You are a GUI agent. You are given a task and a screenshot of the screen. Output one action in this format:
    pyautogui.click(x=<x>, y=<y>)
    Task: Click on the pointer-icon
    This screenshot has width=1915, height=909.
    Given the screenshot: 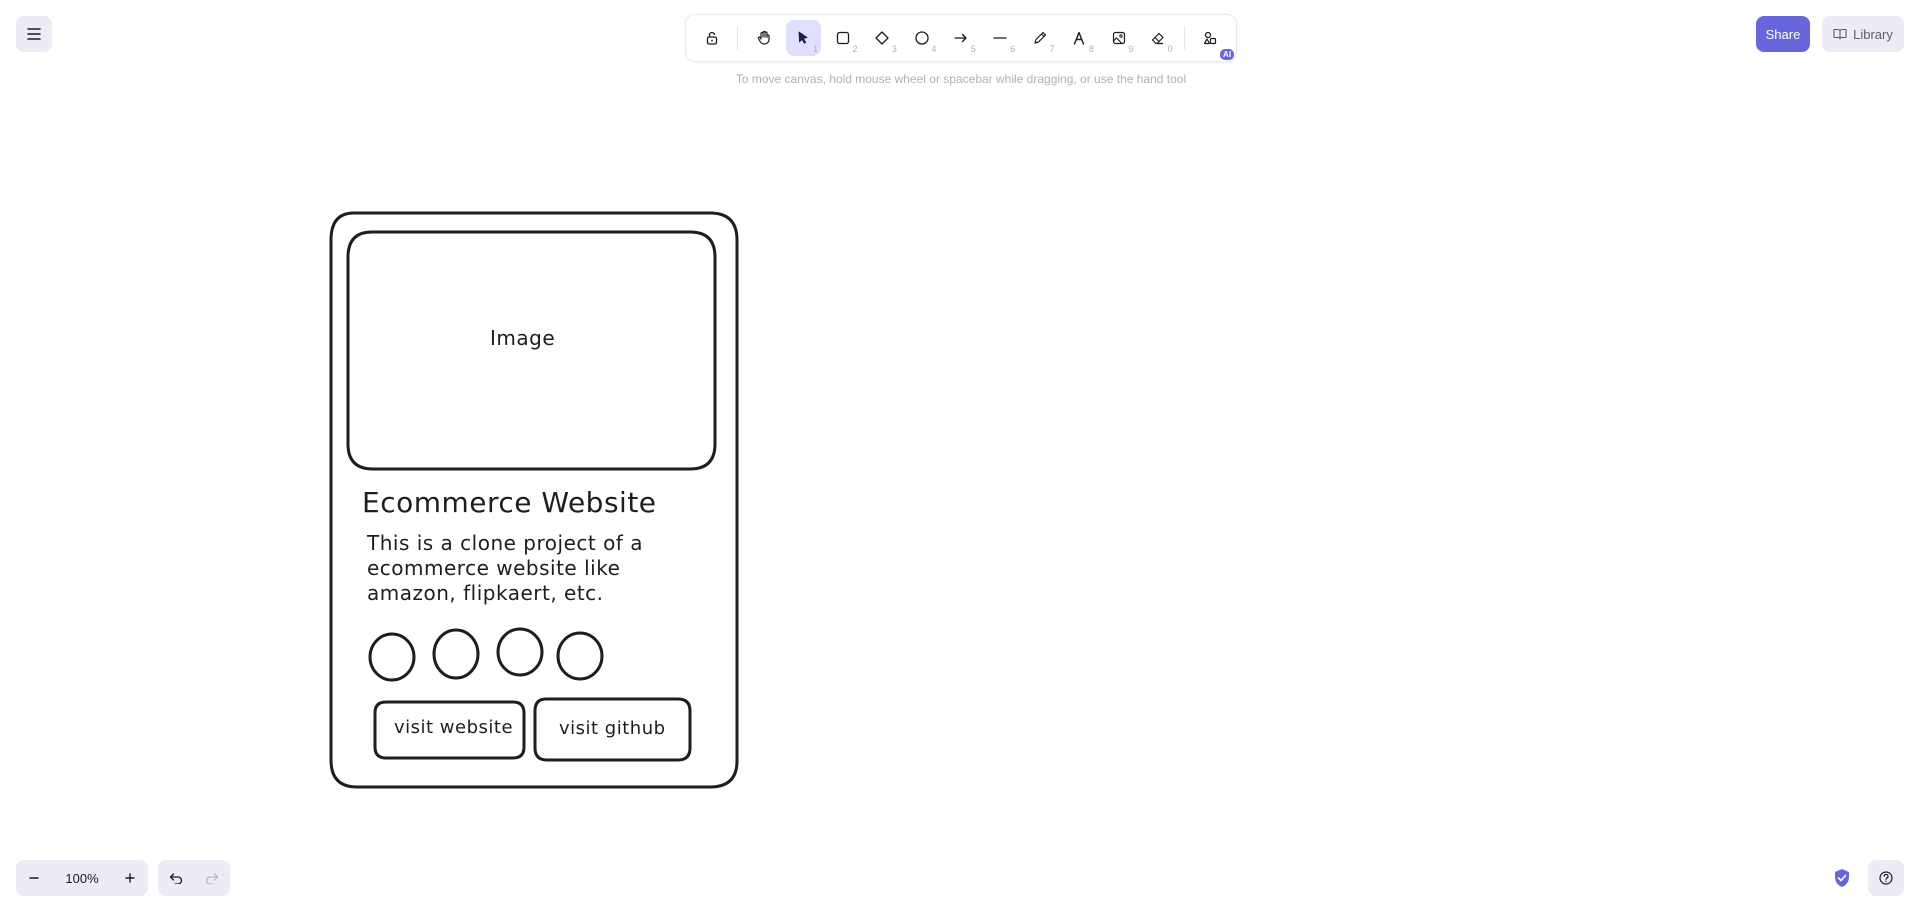 What is the action you would take?
    pyautogui.click(x=803, y=37)
    